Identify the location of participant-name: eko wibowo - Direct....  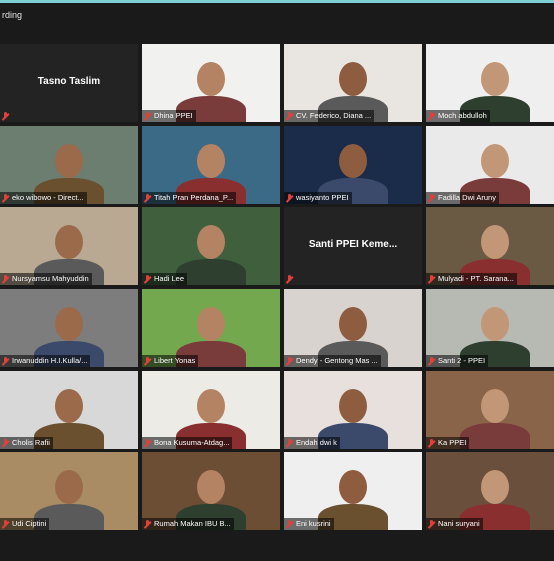
(48, 197).